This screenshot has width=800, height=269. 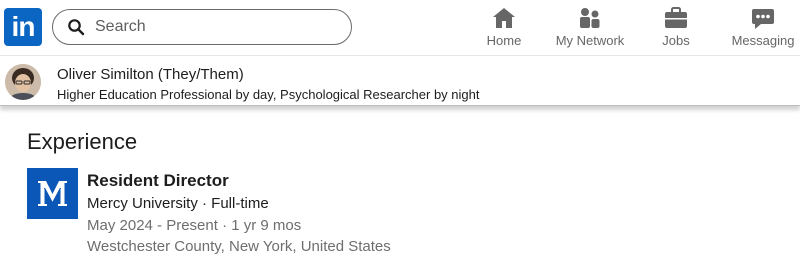 I want to click on search-input, so click(x=215, y=27).